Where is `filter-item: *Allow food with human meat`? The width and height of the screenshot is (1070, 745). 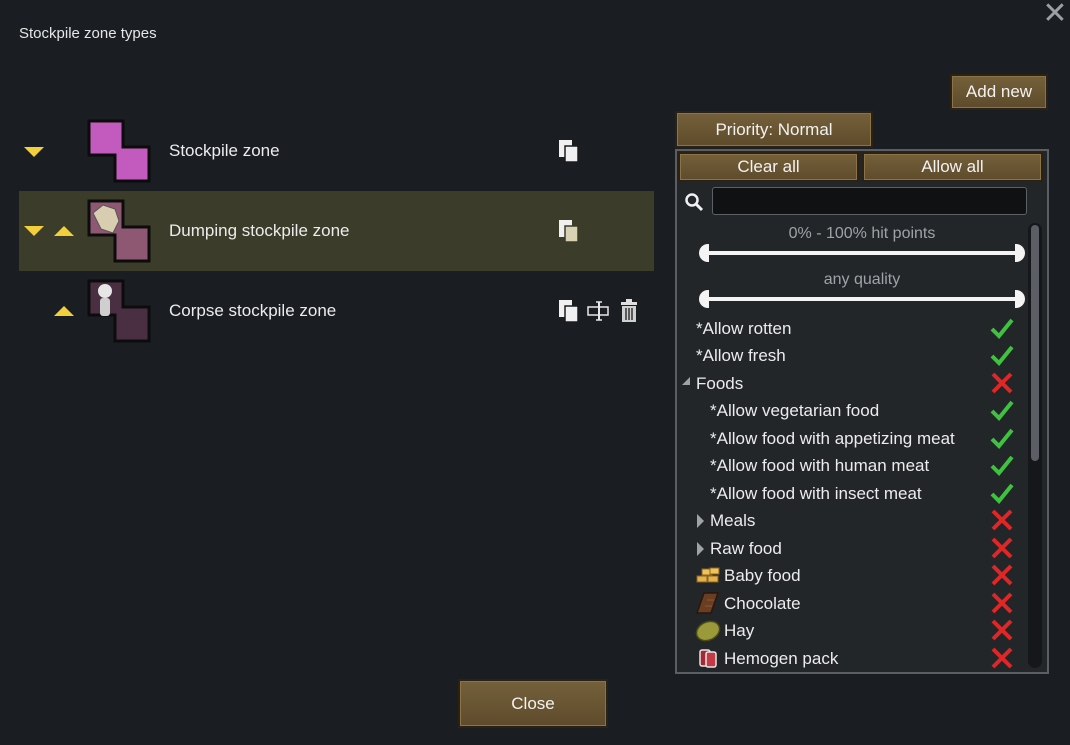
filter-item: *Allow food with human meat is located at coordinates (819, 465).